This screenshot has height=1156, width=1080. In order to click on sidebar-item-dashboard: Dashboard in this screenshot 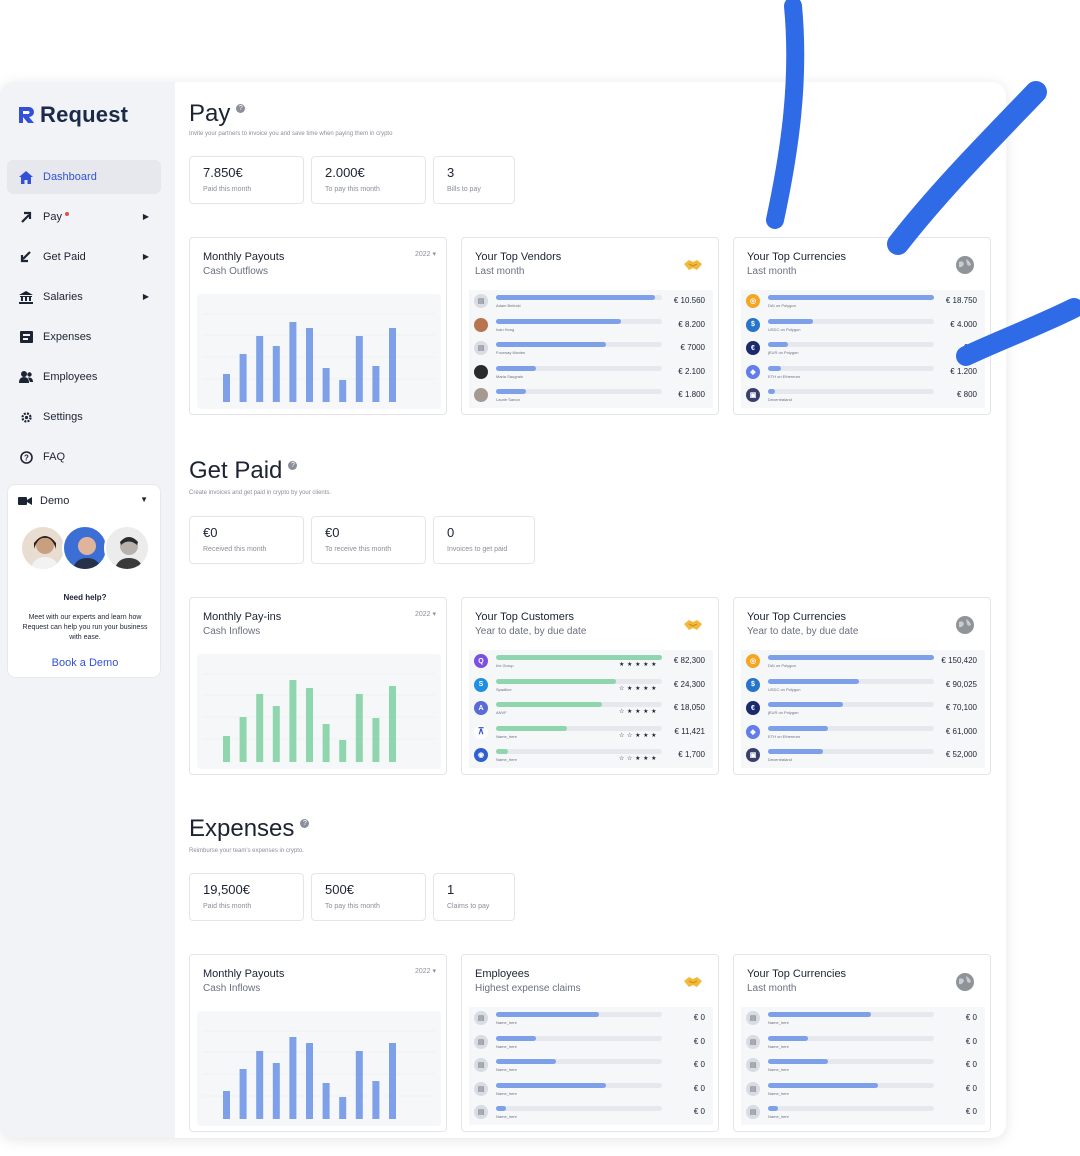, I will do `click(84, 177)`.